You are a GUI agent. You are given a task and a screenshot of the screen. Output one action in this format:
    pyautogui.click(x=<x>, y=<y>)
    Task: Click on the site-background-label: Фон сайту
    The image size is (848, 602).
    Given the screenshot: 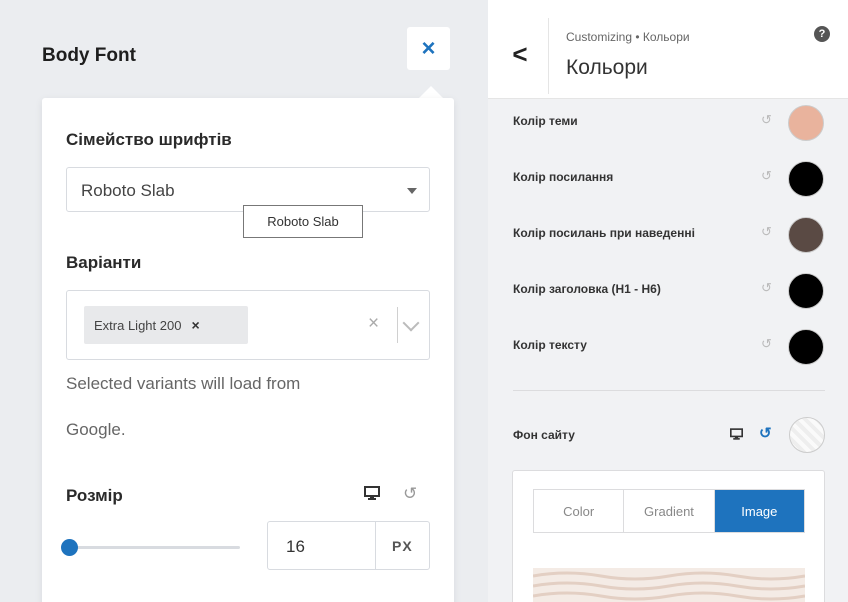 What is the action you would take?
    pyautogui.click(x=544, y=435)
    